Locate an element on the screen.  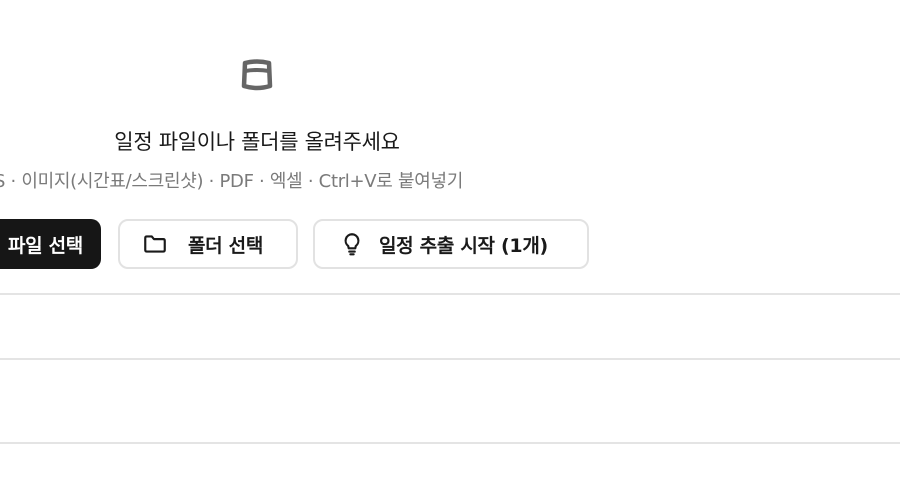
start-extract-button: 일정 추출 시작 (1개) is located at coordinates (451, 244).